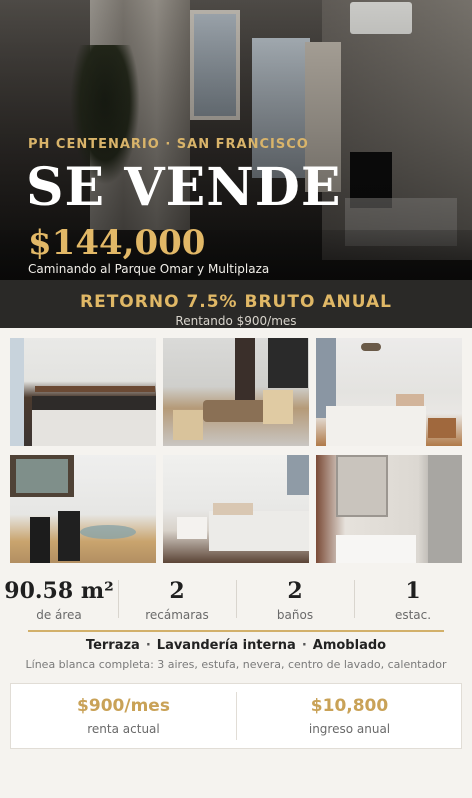  Describe the element at coordinates (236, 631) in the screenshot. I see `gold-divider` at that location.